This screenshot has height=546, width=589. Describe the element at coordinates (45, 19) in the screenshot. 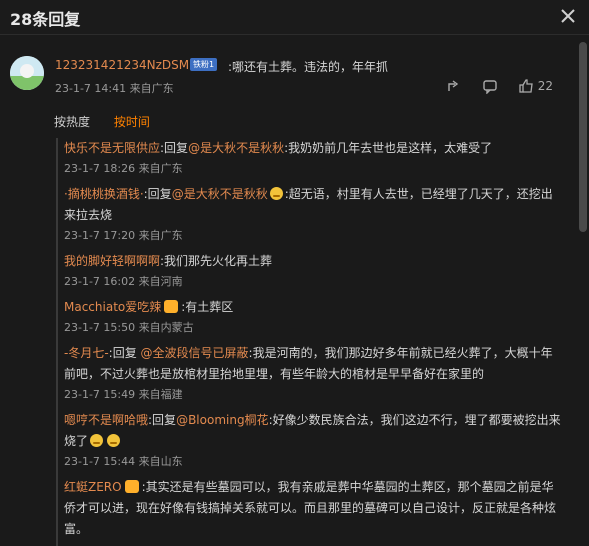

I see `dialog-title: 28条回复` at that location.